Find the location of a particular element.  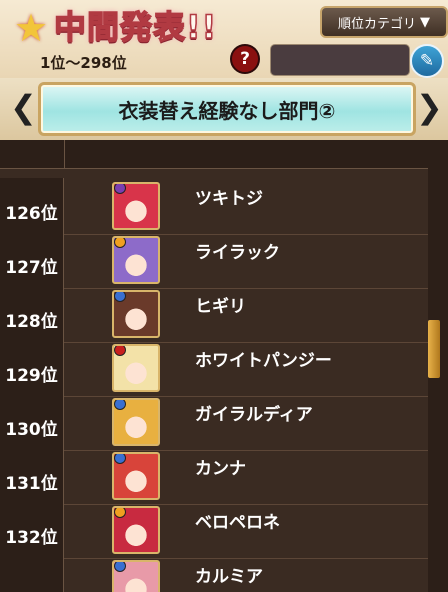

scrollbar-track is located at coordinates (438, 380).